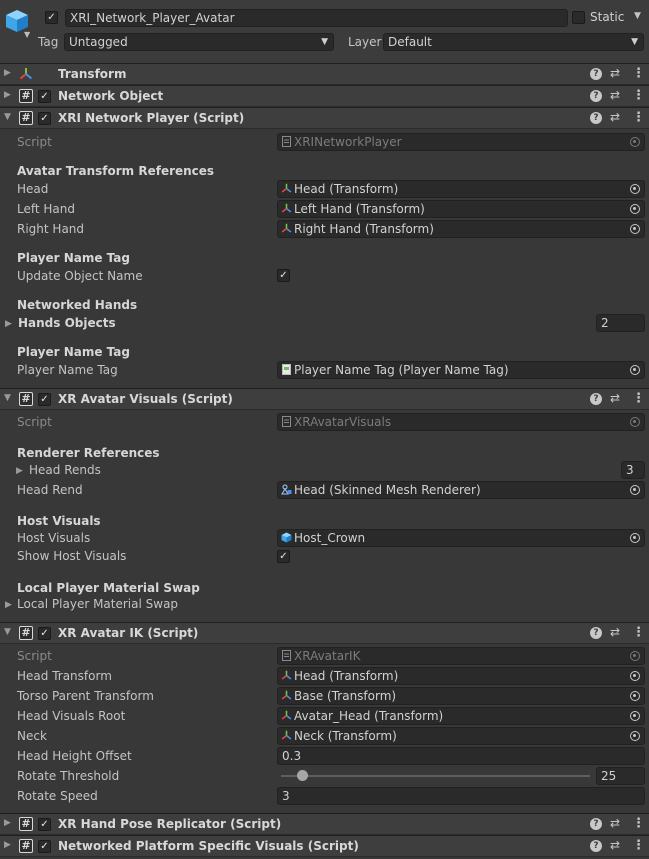  I want to click on neck-object-field: Neck (Transform), so click(461, 736).